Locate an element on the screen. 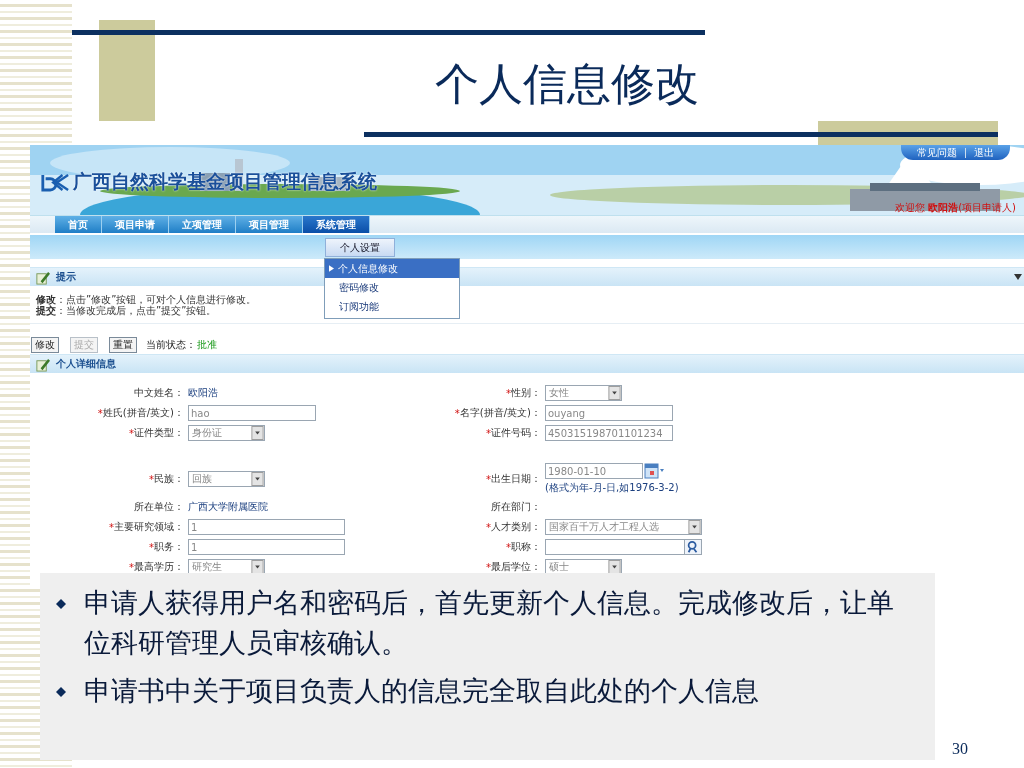 The height and width of the screenshot is (768, 1024). dropdown-field: 身份证 is located at coordinates (226, 433).